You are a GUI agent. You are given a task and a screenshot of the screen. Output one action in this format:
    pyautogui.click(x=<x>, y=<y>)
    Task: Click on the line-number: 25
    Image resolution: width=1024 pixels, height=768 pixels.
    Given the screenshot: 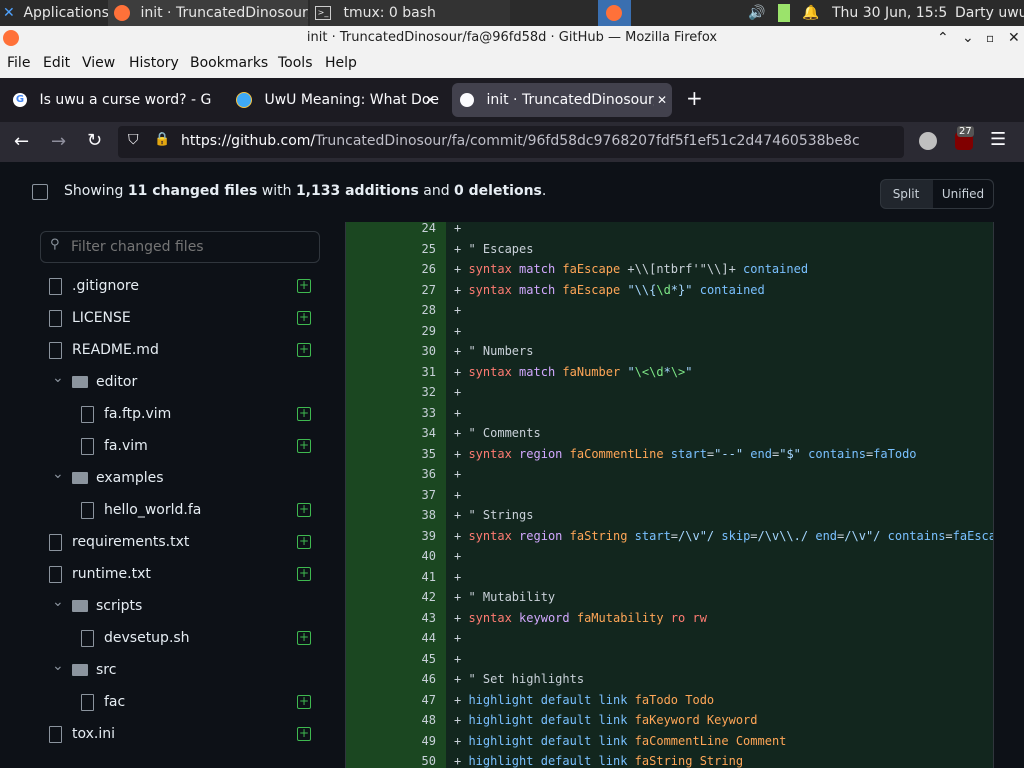 What is the action you would take?
    pyautogui.click(x=396, y=248)
    